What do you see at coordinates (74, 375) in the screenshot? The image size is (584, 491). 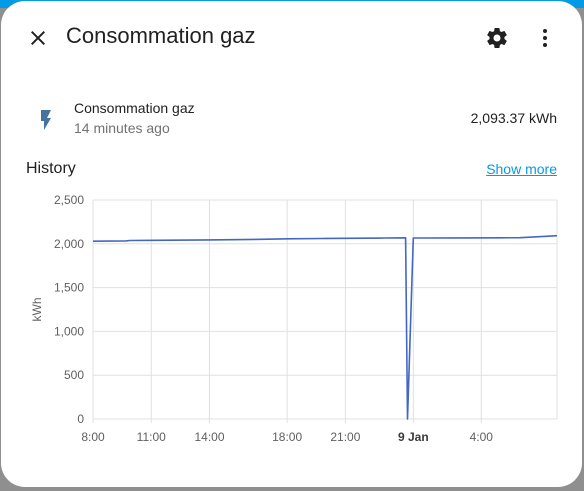 I see `y-tick-label: 500` at bounding box center [74, 375].